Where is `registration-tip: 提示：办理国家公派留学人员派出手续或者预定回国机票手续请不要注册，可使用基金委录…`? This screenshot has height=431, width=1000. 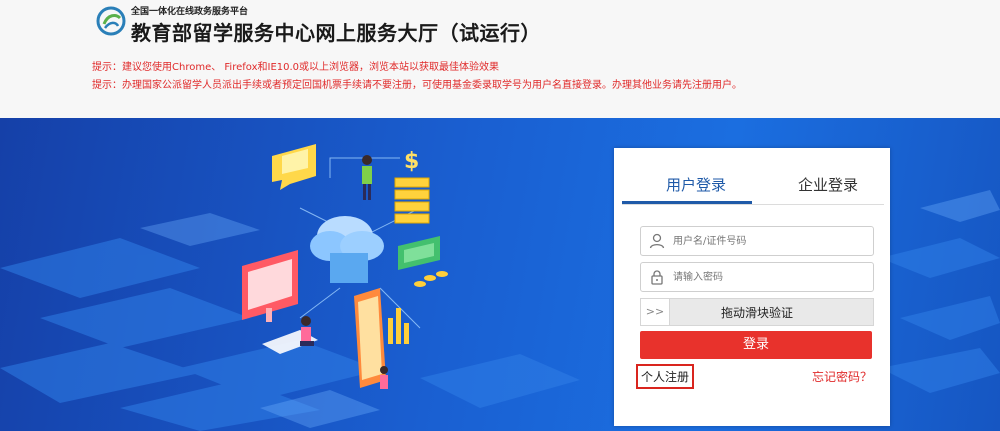
registration-tip: 提示：办理国家公派留学人员派出手续或者预定回国机票手续请不要注册，可使用基金委录… is located at coordinates (417, 85).